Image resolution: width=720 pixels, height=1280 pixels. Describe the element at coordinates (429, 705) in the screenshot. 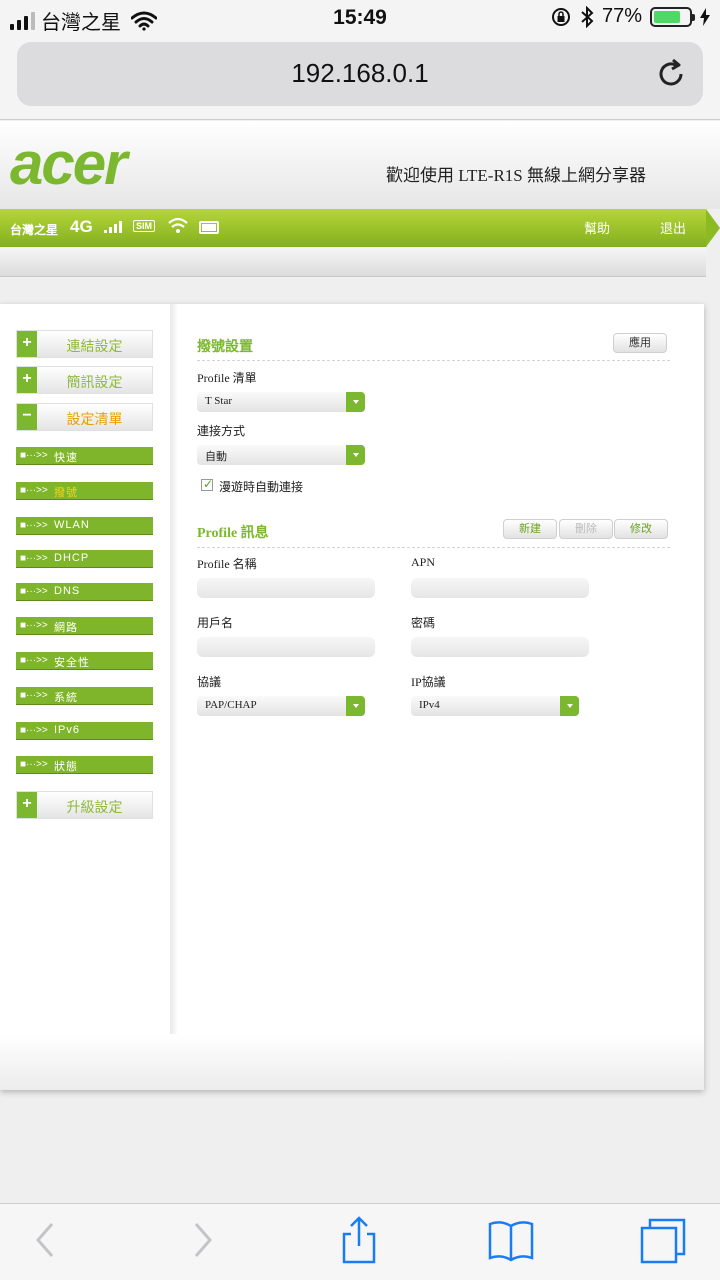

I see `select-value: IPv4` at that location.